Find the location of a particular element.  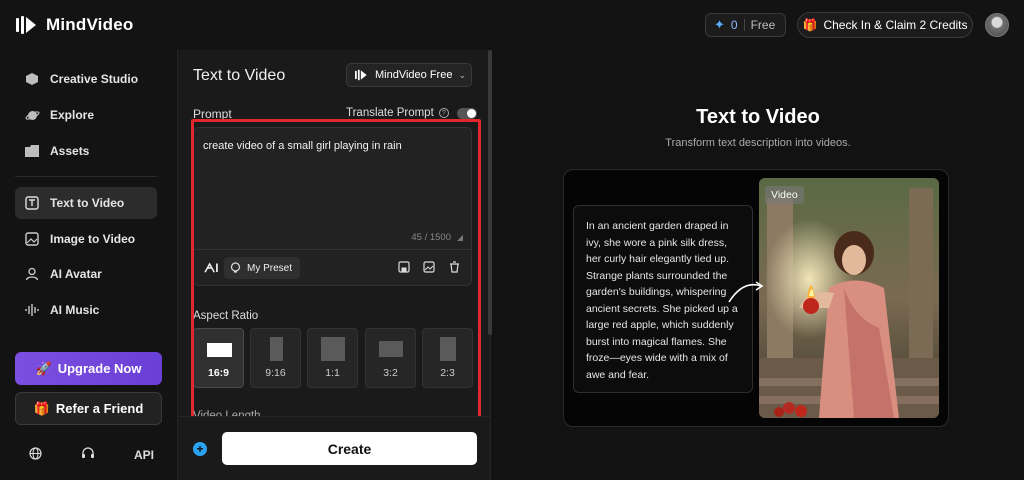

preview-subtitle: Transform text description into videos. is located at coordinates (758, 143).